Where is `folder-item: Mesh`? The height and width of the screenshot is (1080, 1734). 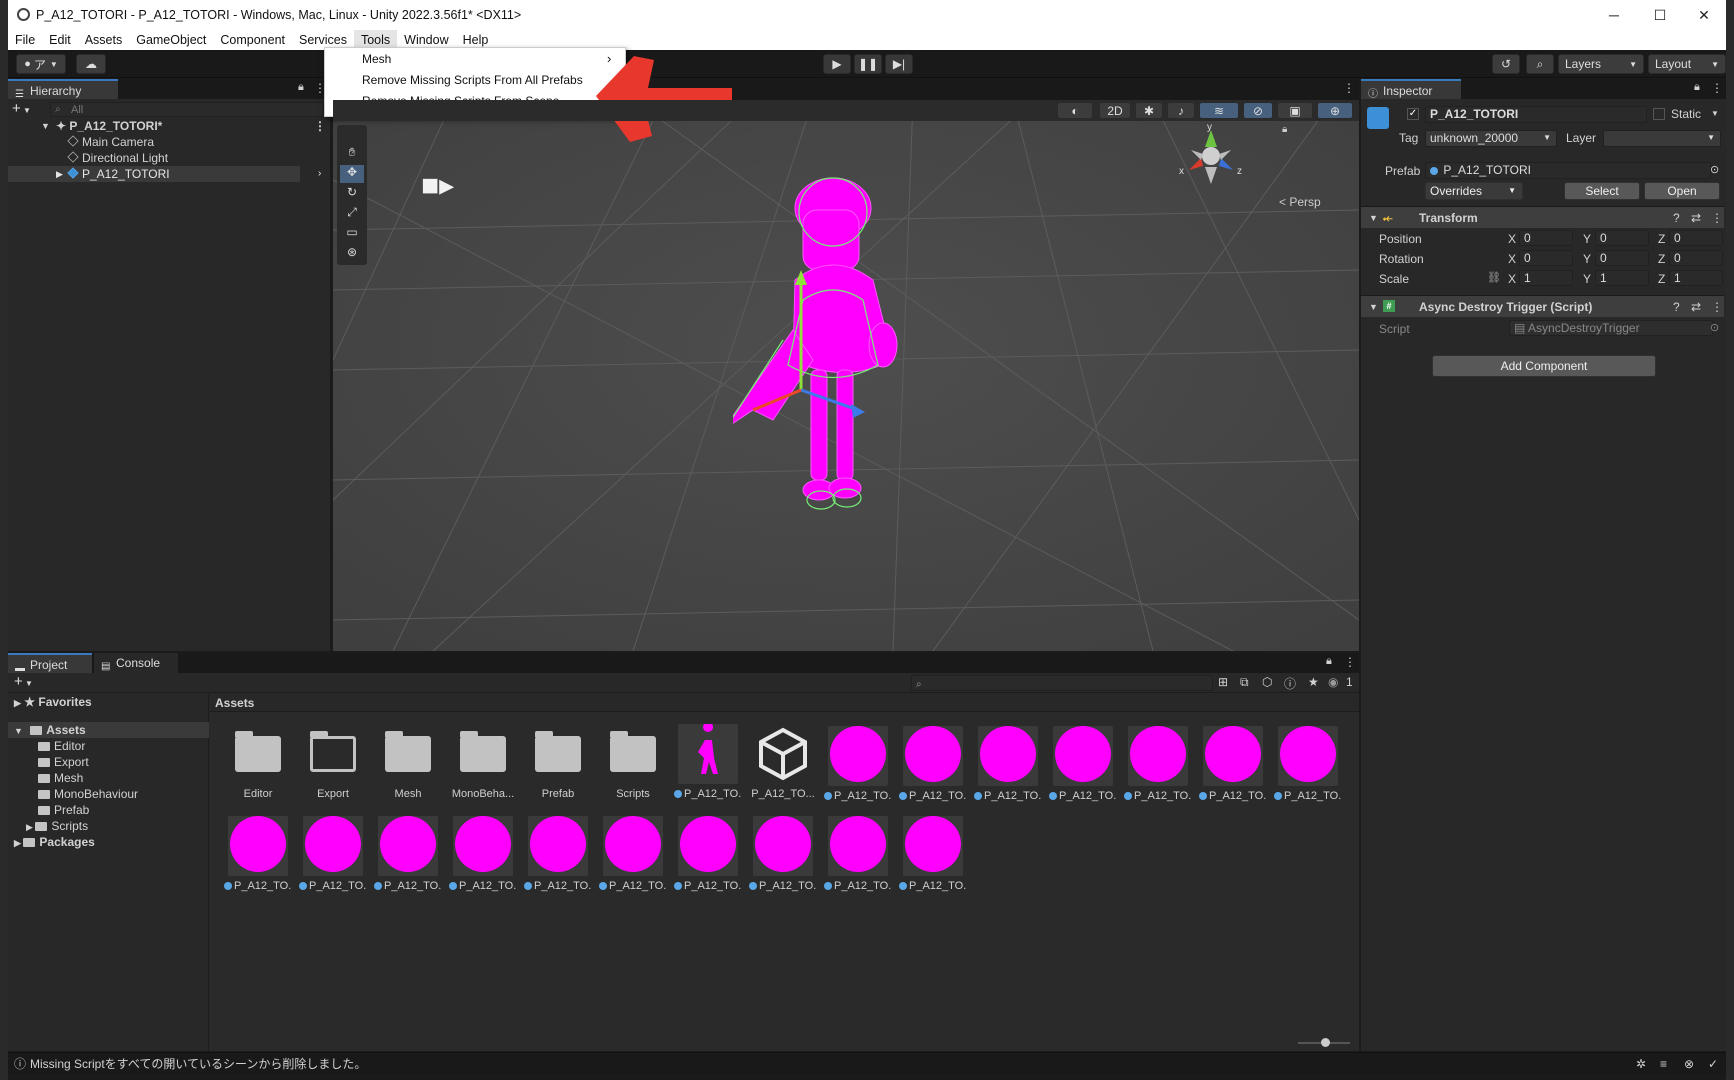 folder-item: Mesh is located at coordinates (60, 778).